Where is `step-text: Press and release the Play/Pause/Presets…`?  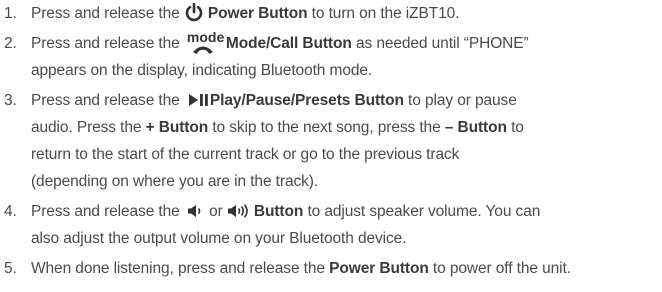 step-text: Press and release the Play/Pause/Presets… is located at coordinates (274, 101).